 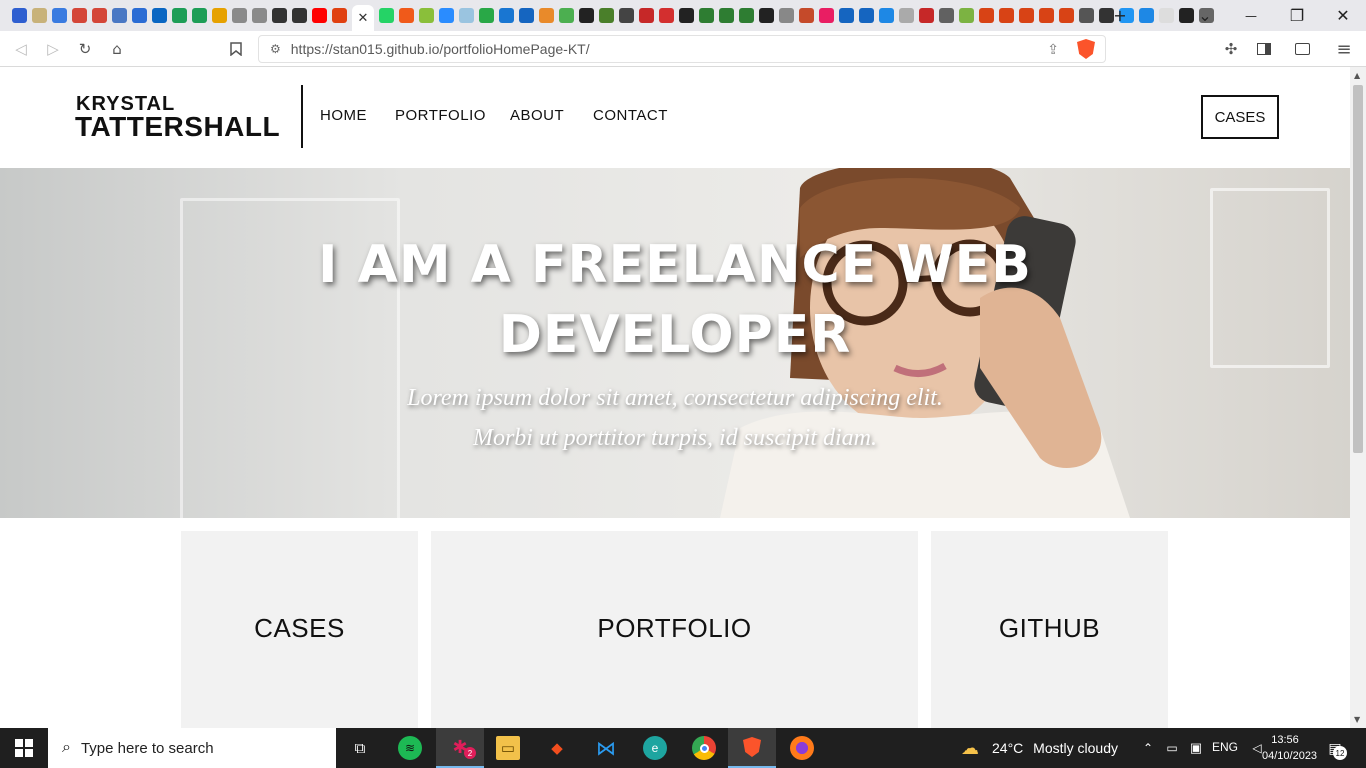 I want to click on brand-last-name: TATTERSHALL, so click(x=177, y=127).